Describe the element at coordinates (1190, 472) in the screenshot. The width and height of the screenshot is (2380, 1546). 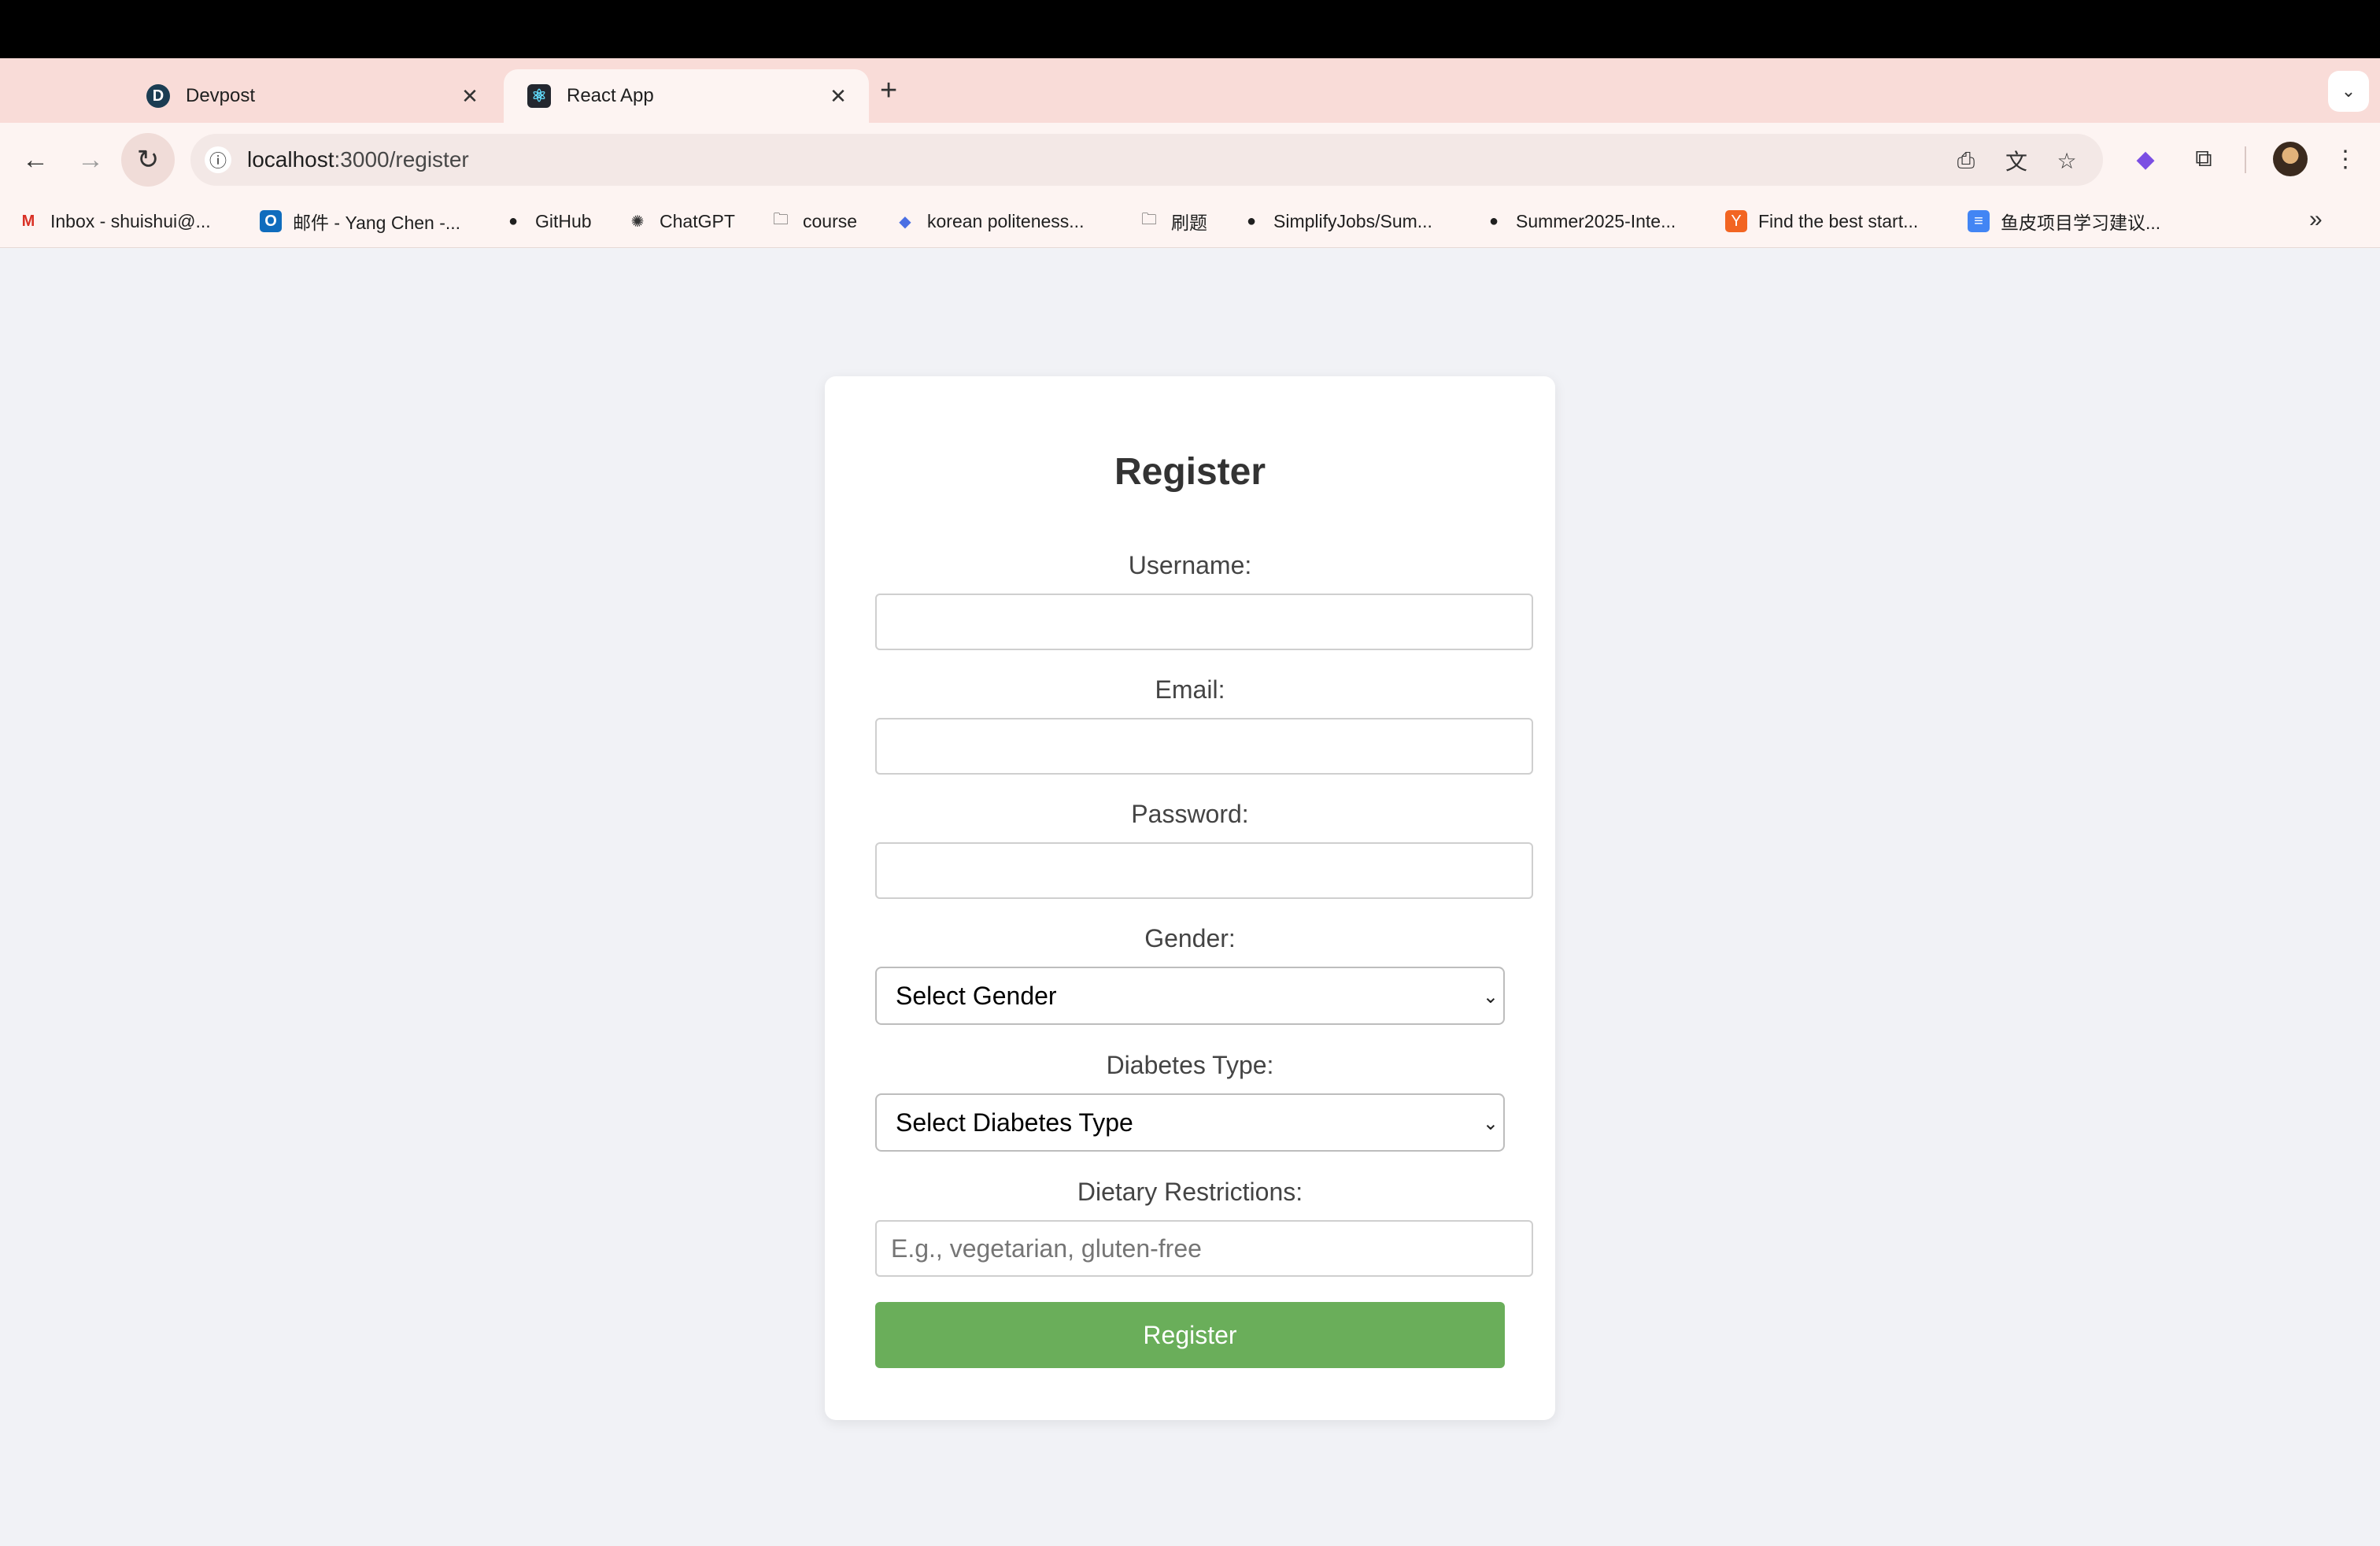
I see `page-title: Register` at that location.